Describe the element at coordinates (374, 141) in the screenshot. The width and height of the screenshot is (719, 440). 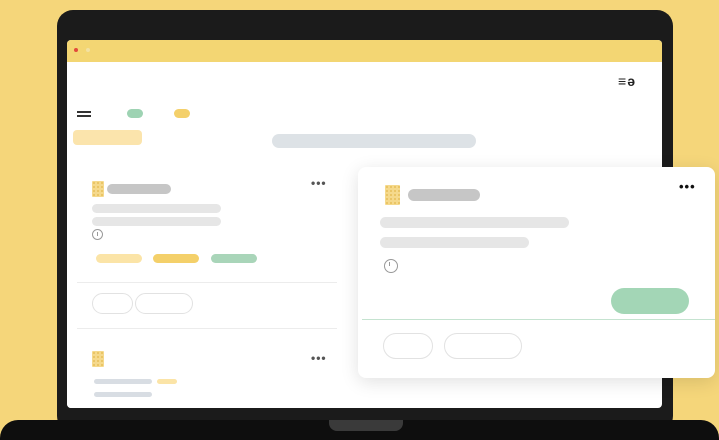
I see `search-bar-placeholder` at that location.